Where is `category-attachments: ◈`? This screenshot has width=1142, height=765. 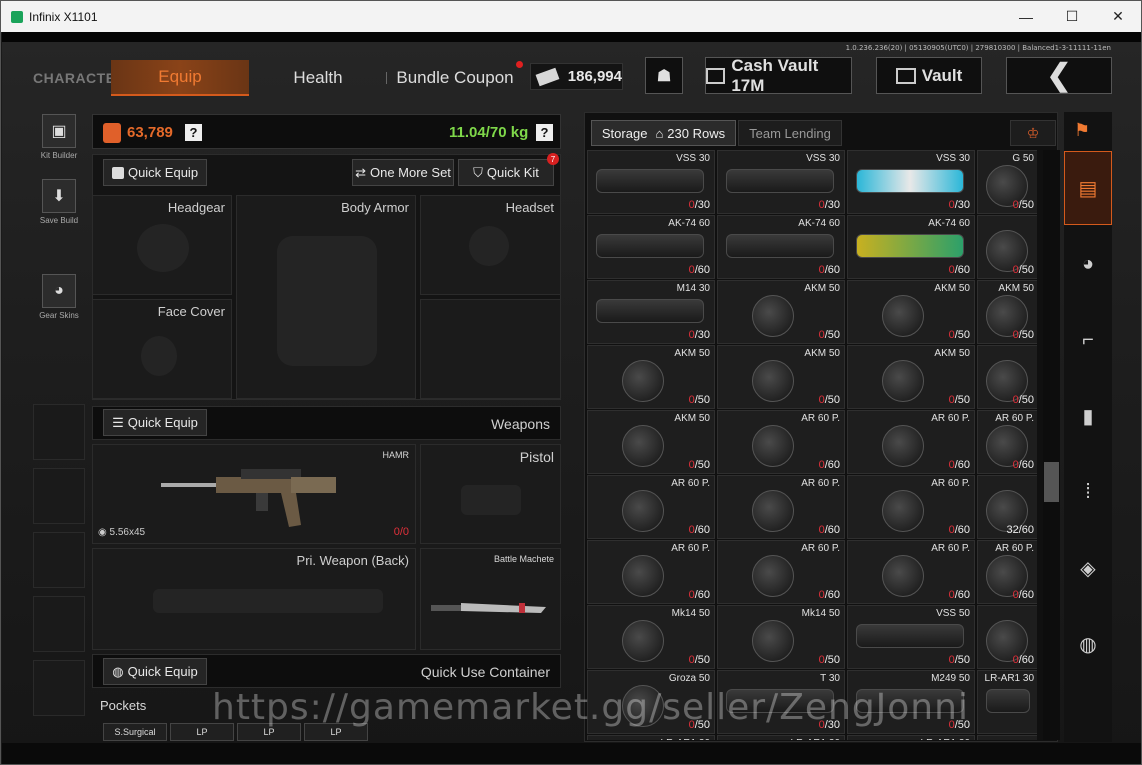 category-attachments: ◈ is located at coordinates (1088, 568).